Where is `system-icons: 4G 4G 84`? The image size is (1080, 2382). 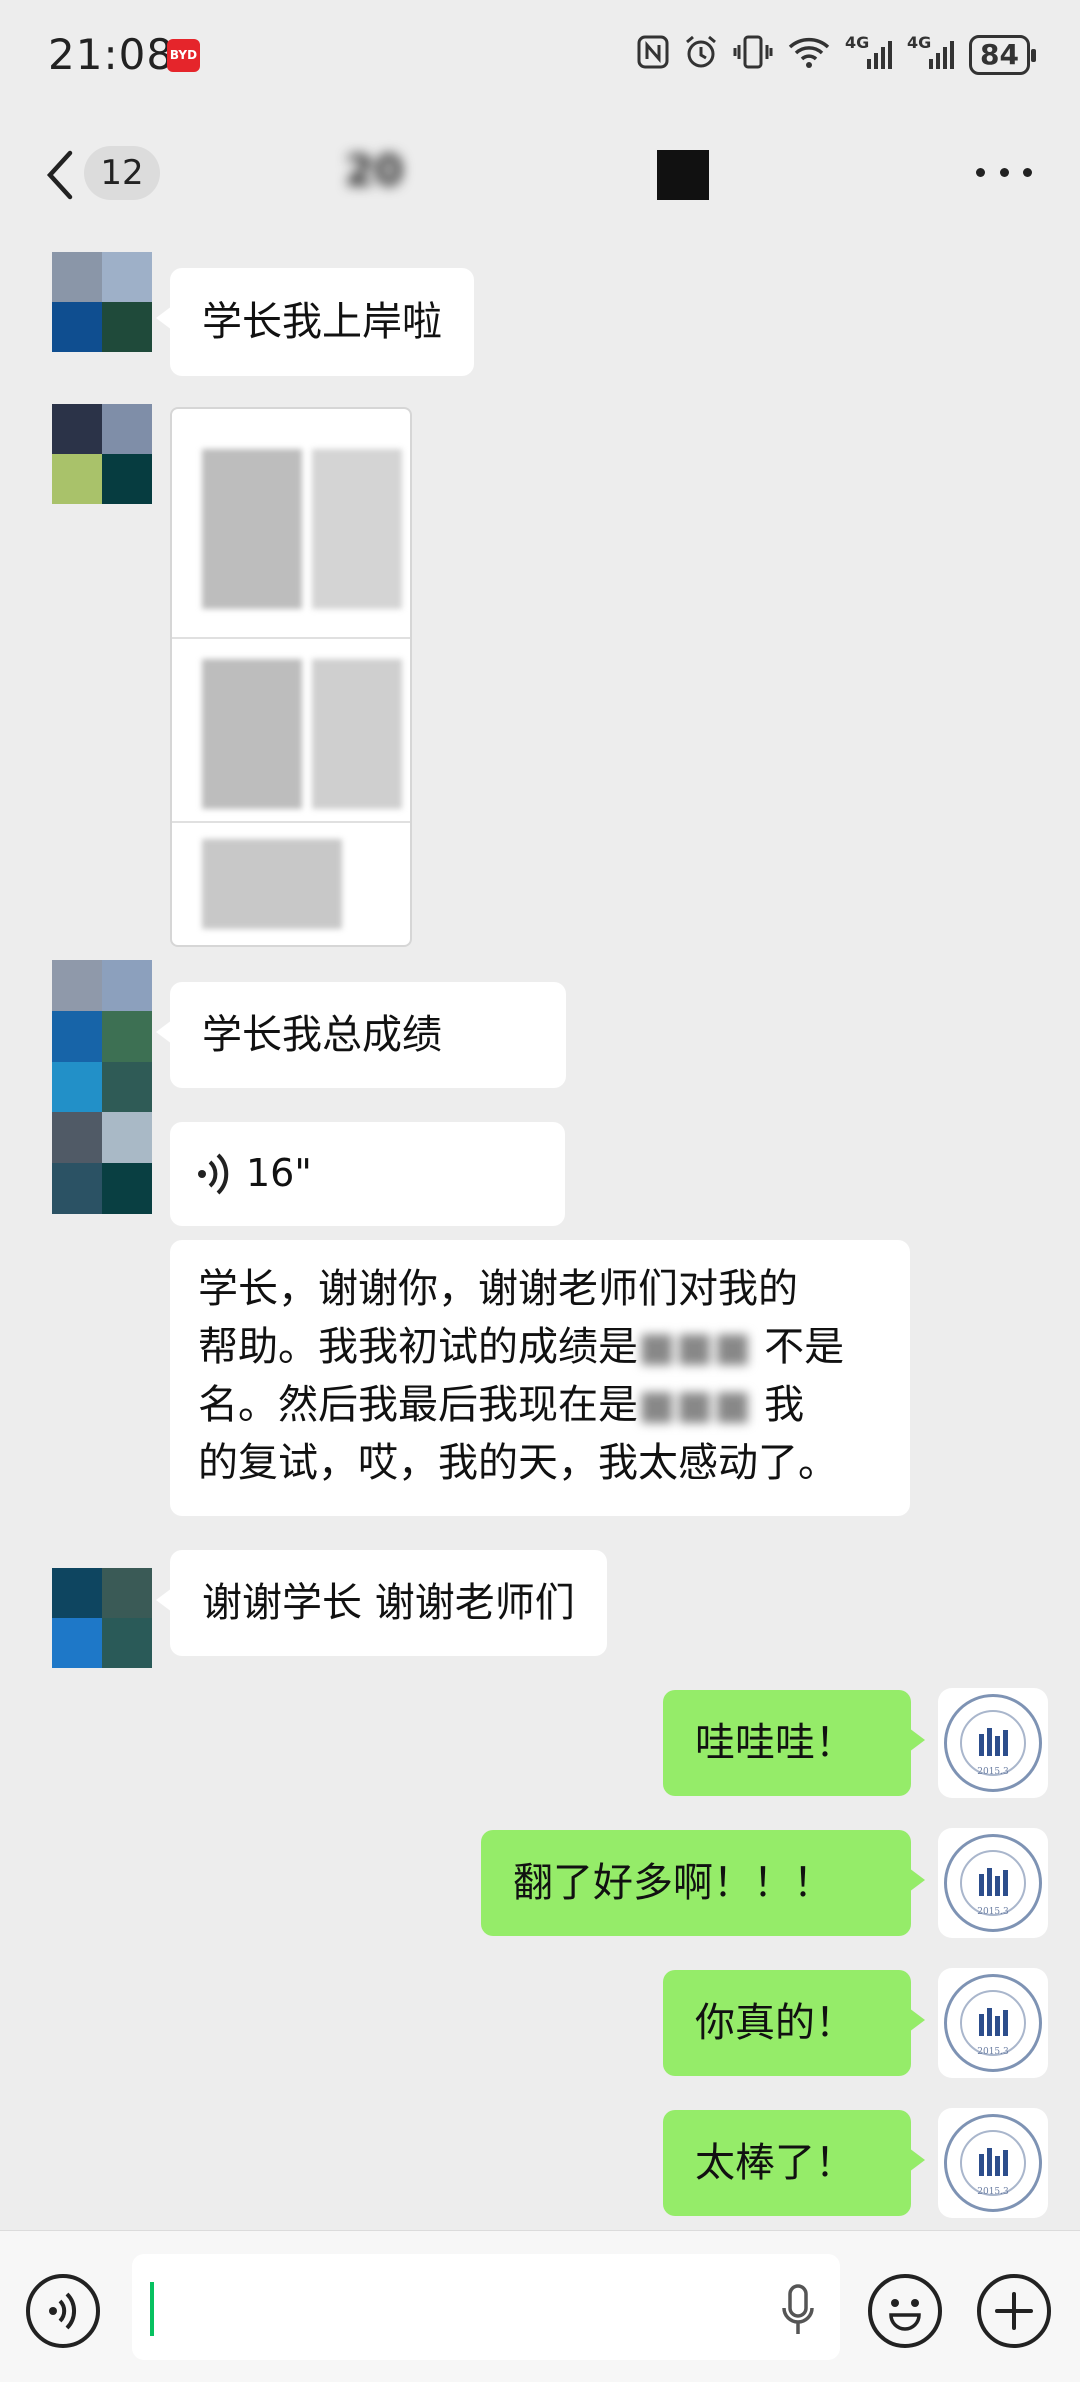
system-icons: 4G 4G 84 is located at coordinates (836, 55).